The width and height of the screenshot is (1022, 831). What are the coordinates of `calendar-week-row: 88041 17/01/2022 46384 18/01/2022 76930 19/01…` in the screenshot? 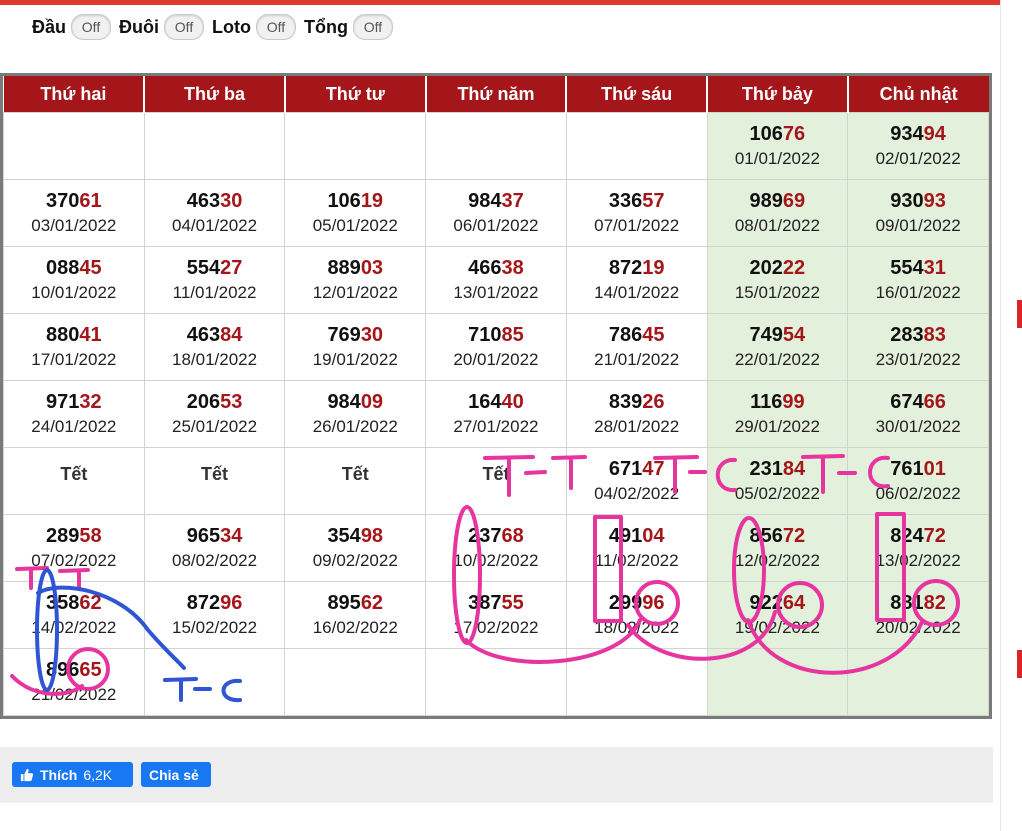 It's located at (496, 347).